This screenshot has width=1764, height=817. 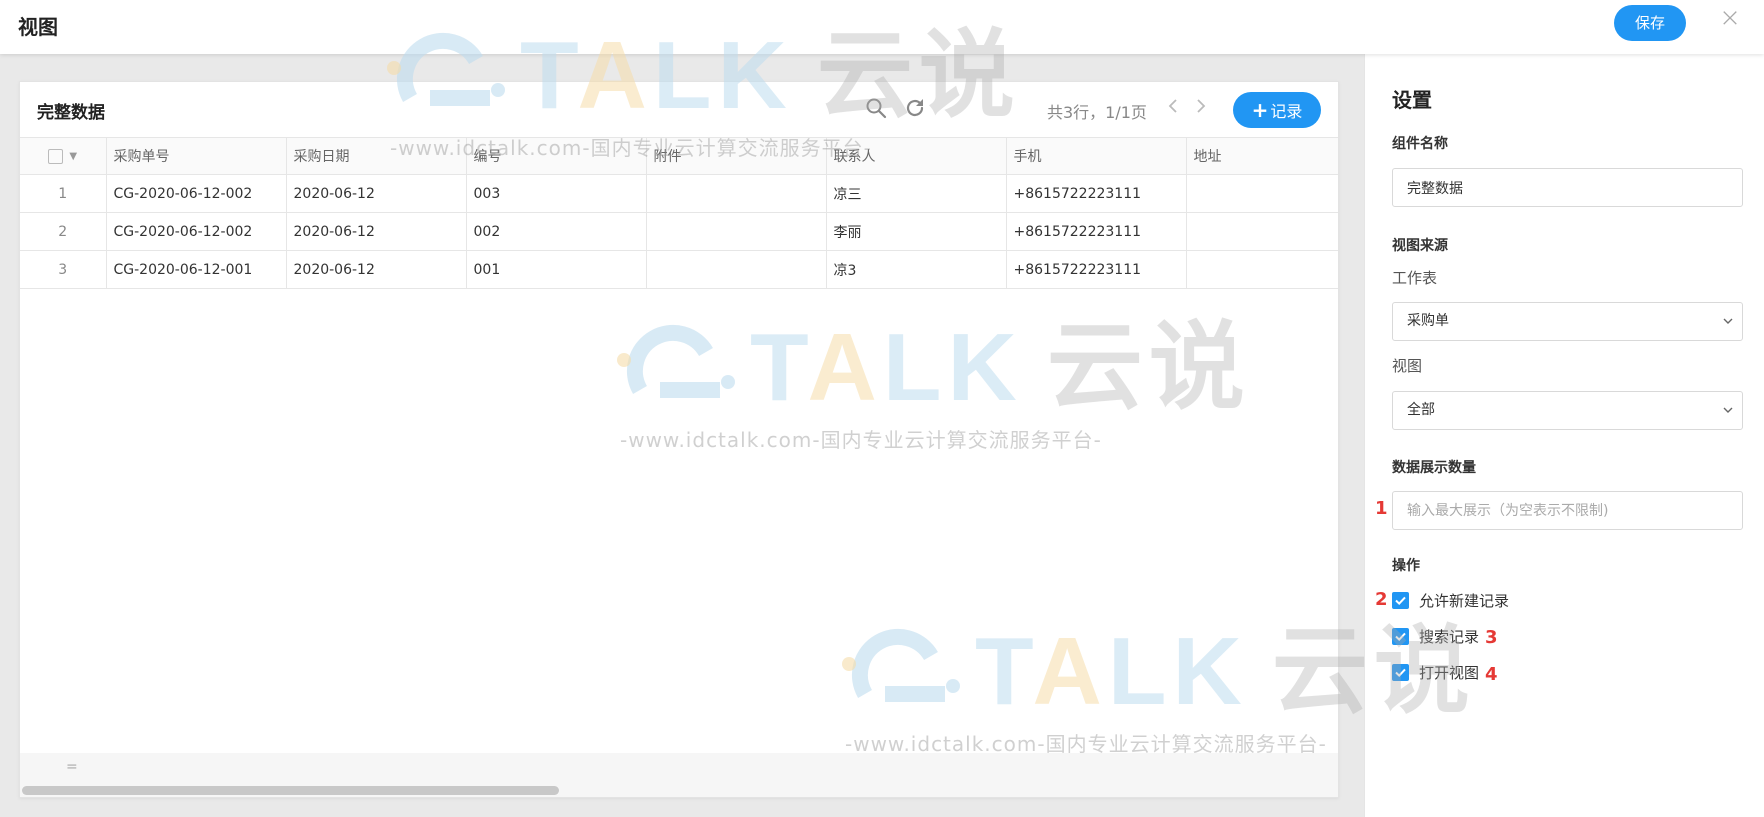 What do you see at coordinates (915, 108) in the screenshot?
I see `refresh-icon` at bounding box center [915, 108].